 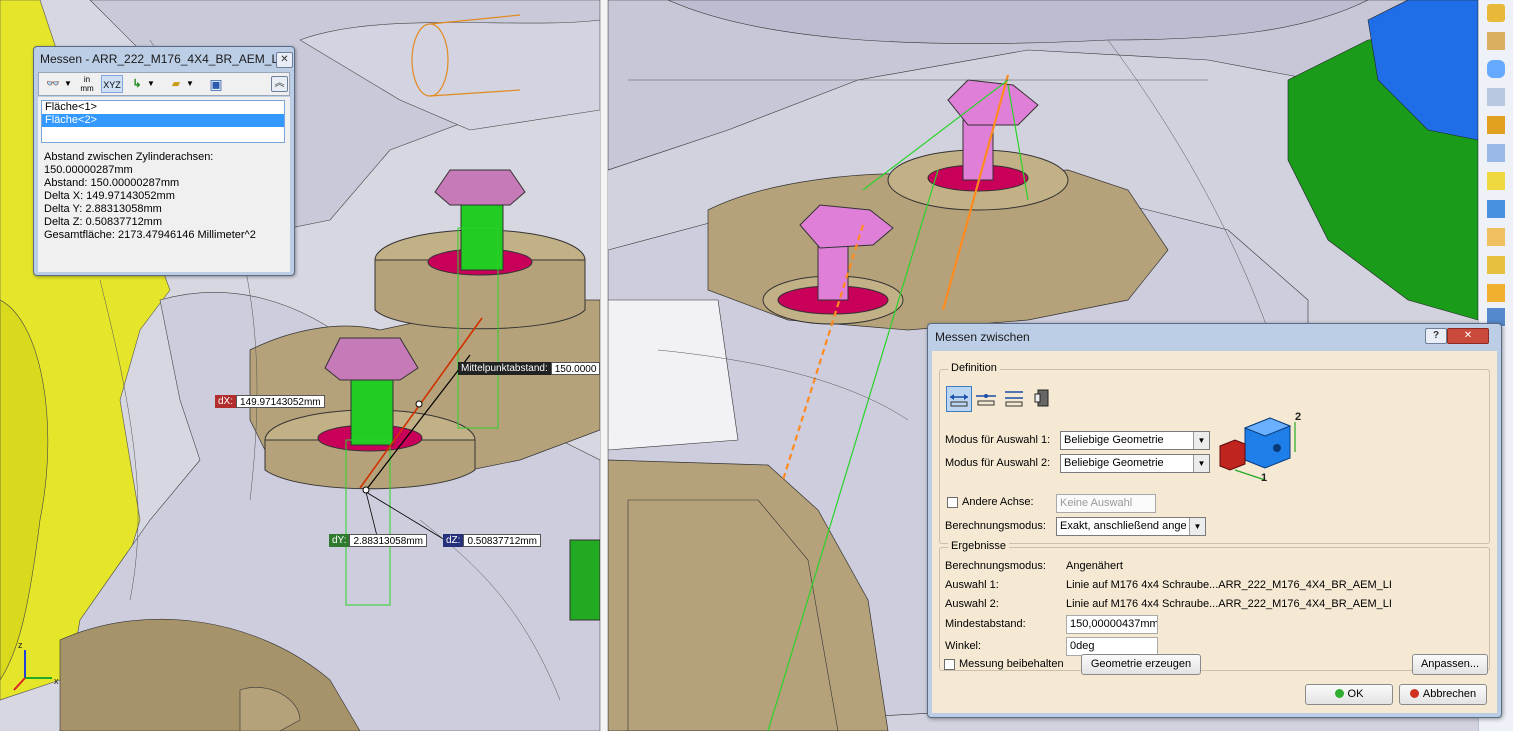 What do you see at coordinates (378, 540) in the screenshot?
I see `dy-measure-label: dY: 2.88313058mm` at bounding box center [378, 540].